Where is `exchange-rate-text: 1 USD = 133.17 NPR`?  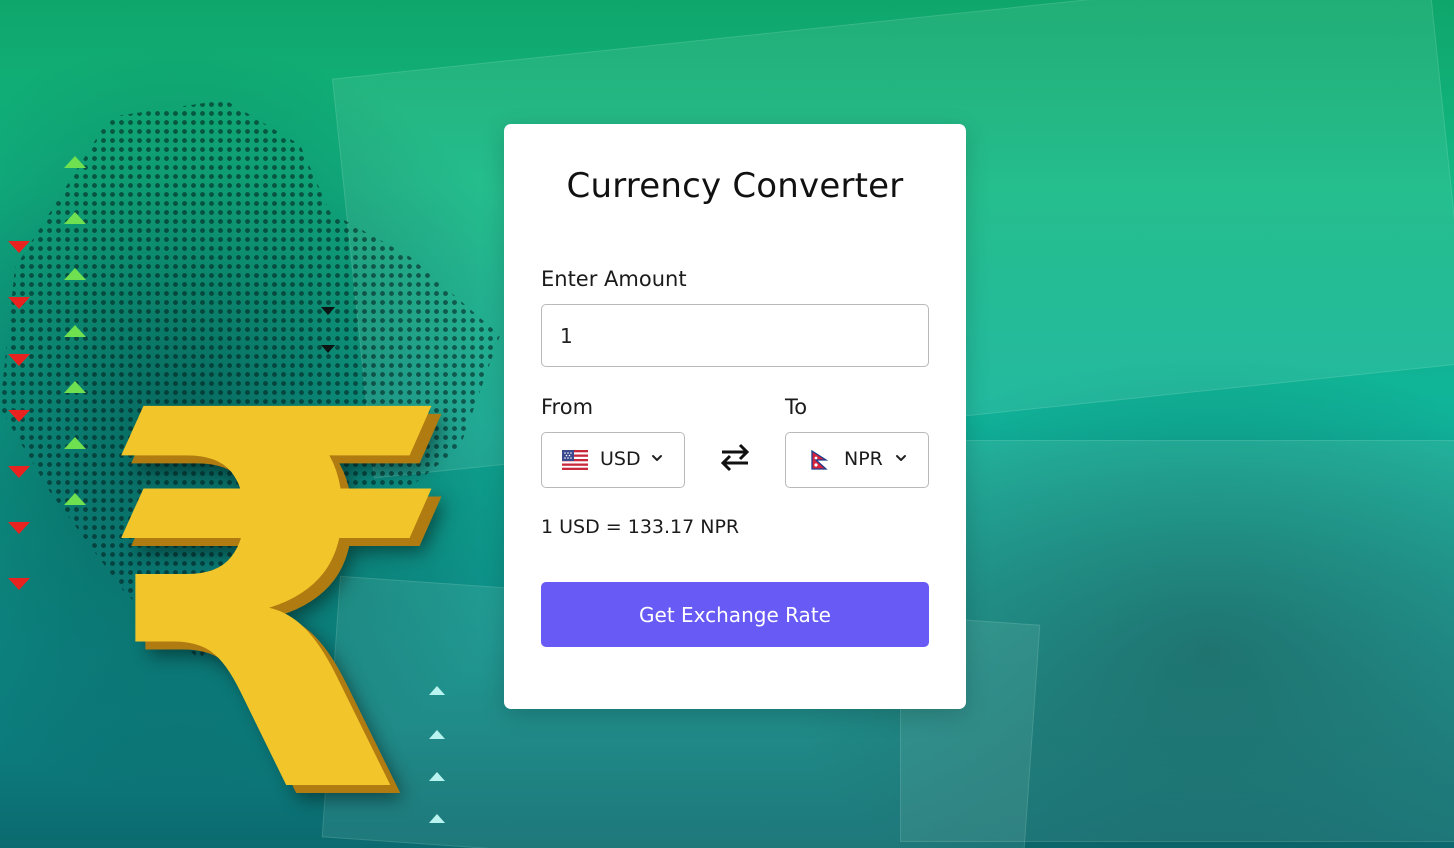
exchange-rate-text: 1 USD = 133.17 NPR is located at coordinates (640, 527).